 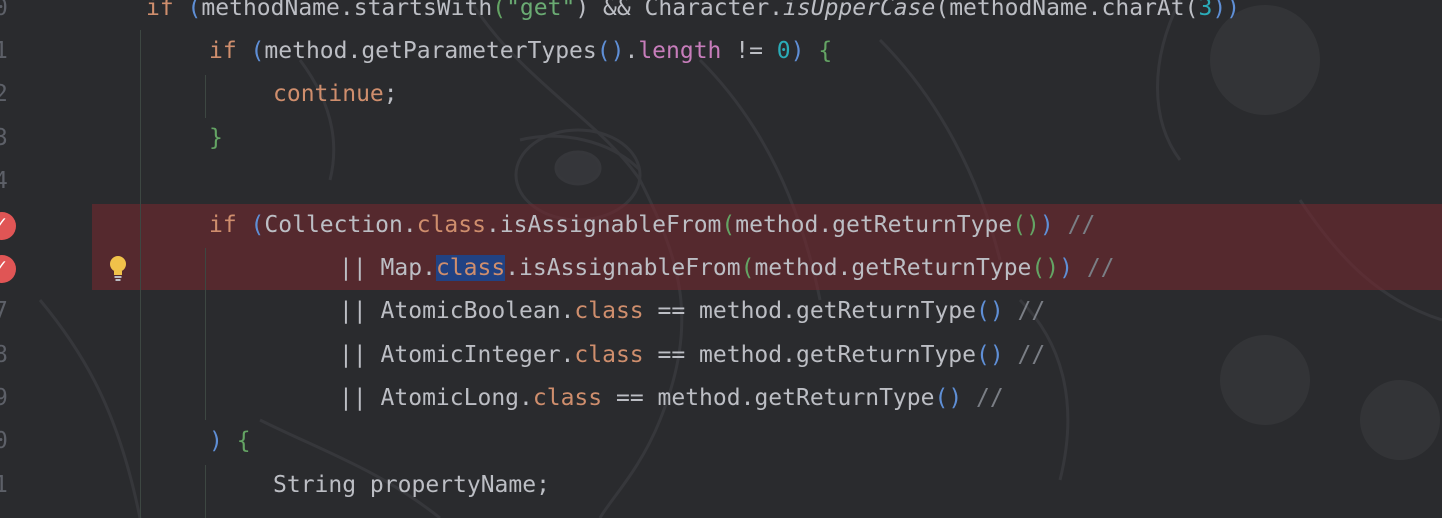 What do you see at coordinates (340, 225) in the screenshot?
I see `code-token: Collection.` at bounding box center [340, 225].